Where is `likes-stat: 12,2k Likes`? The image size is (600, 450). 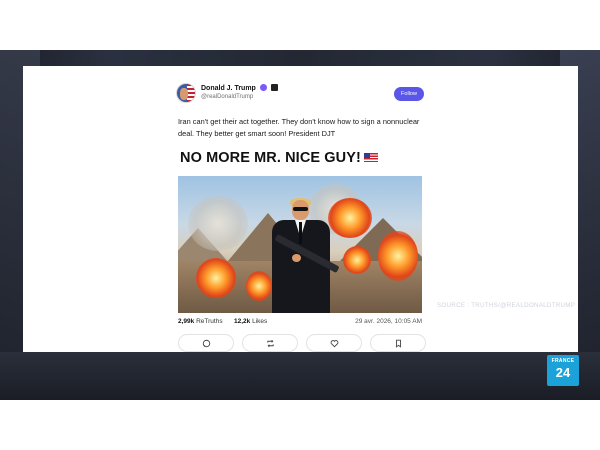 likes-stat: 12,2k Likes is located at coordinates (250, 321).